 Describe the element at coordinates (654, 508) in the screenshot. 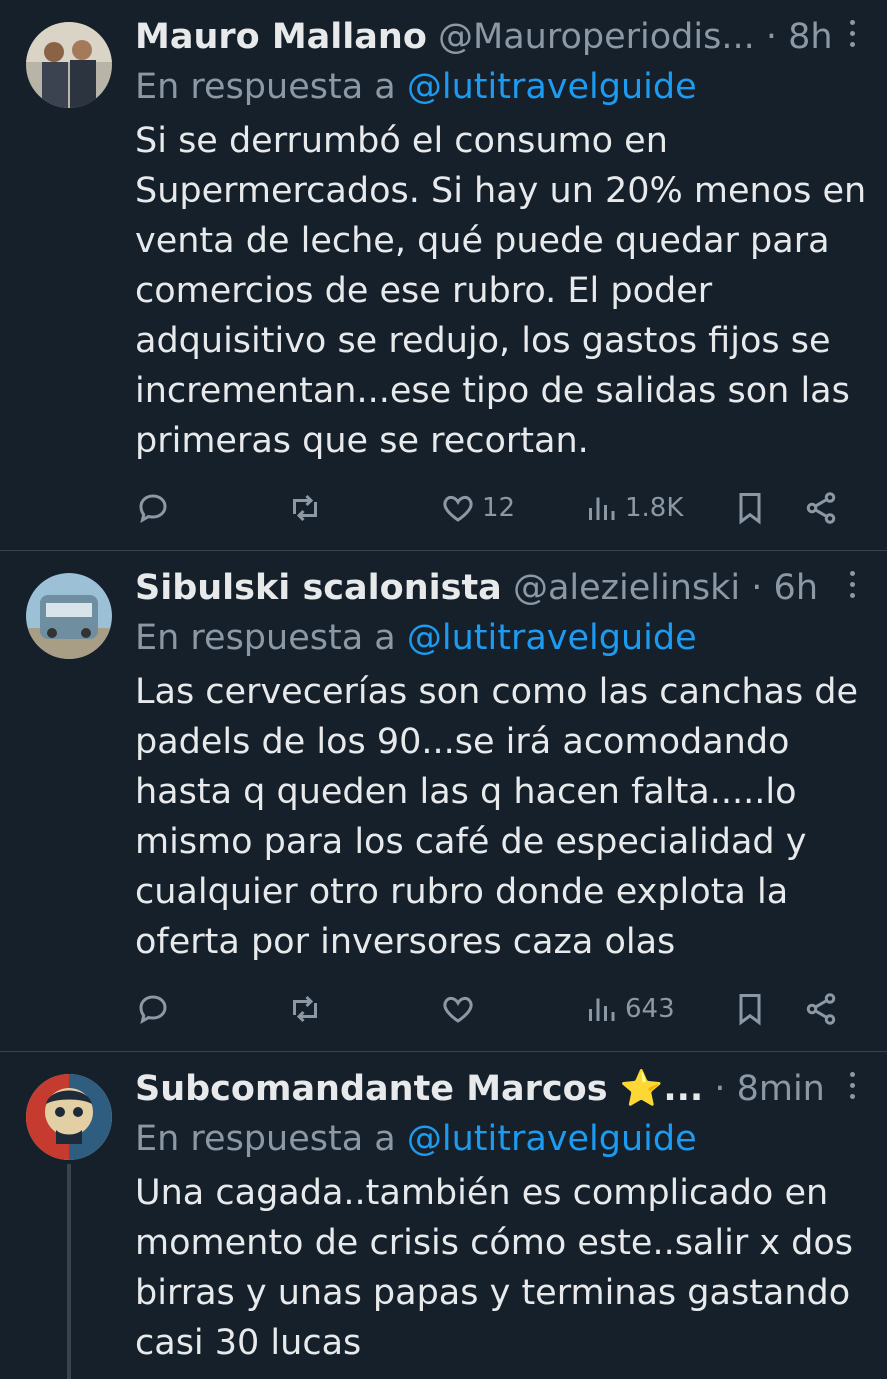

I see `views-count: 1.8K` at that location.